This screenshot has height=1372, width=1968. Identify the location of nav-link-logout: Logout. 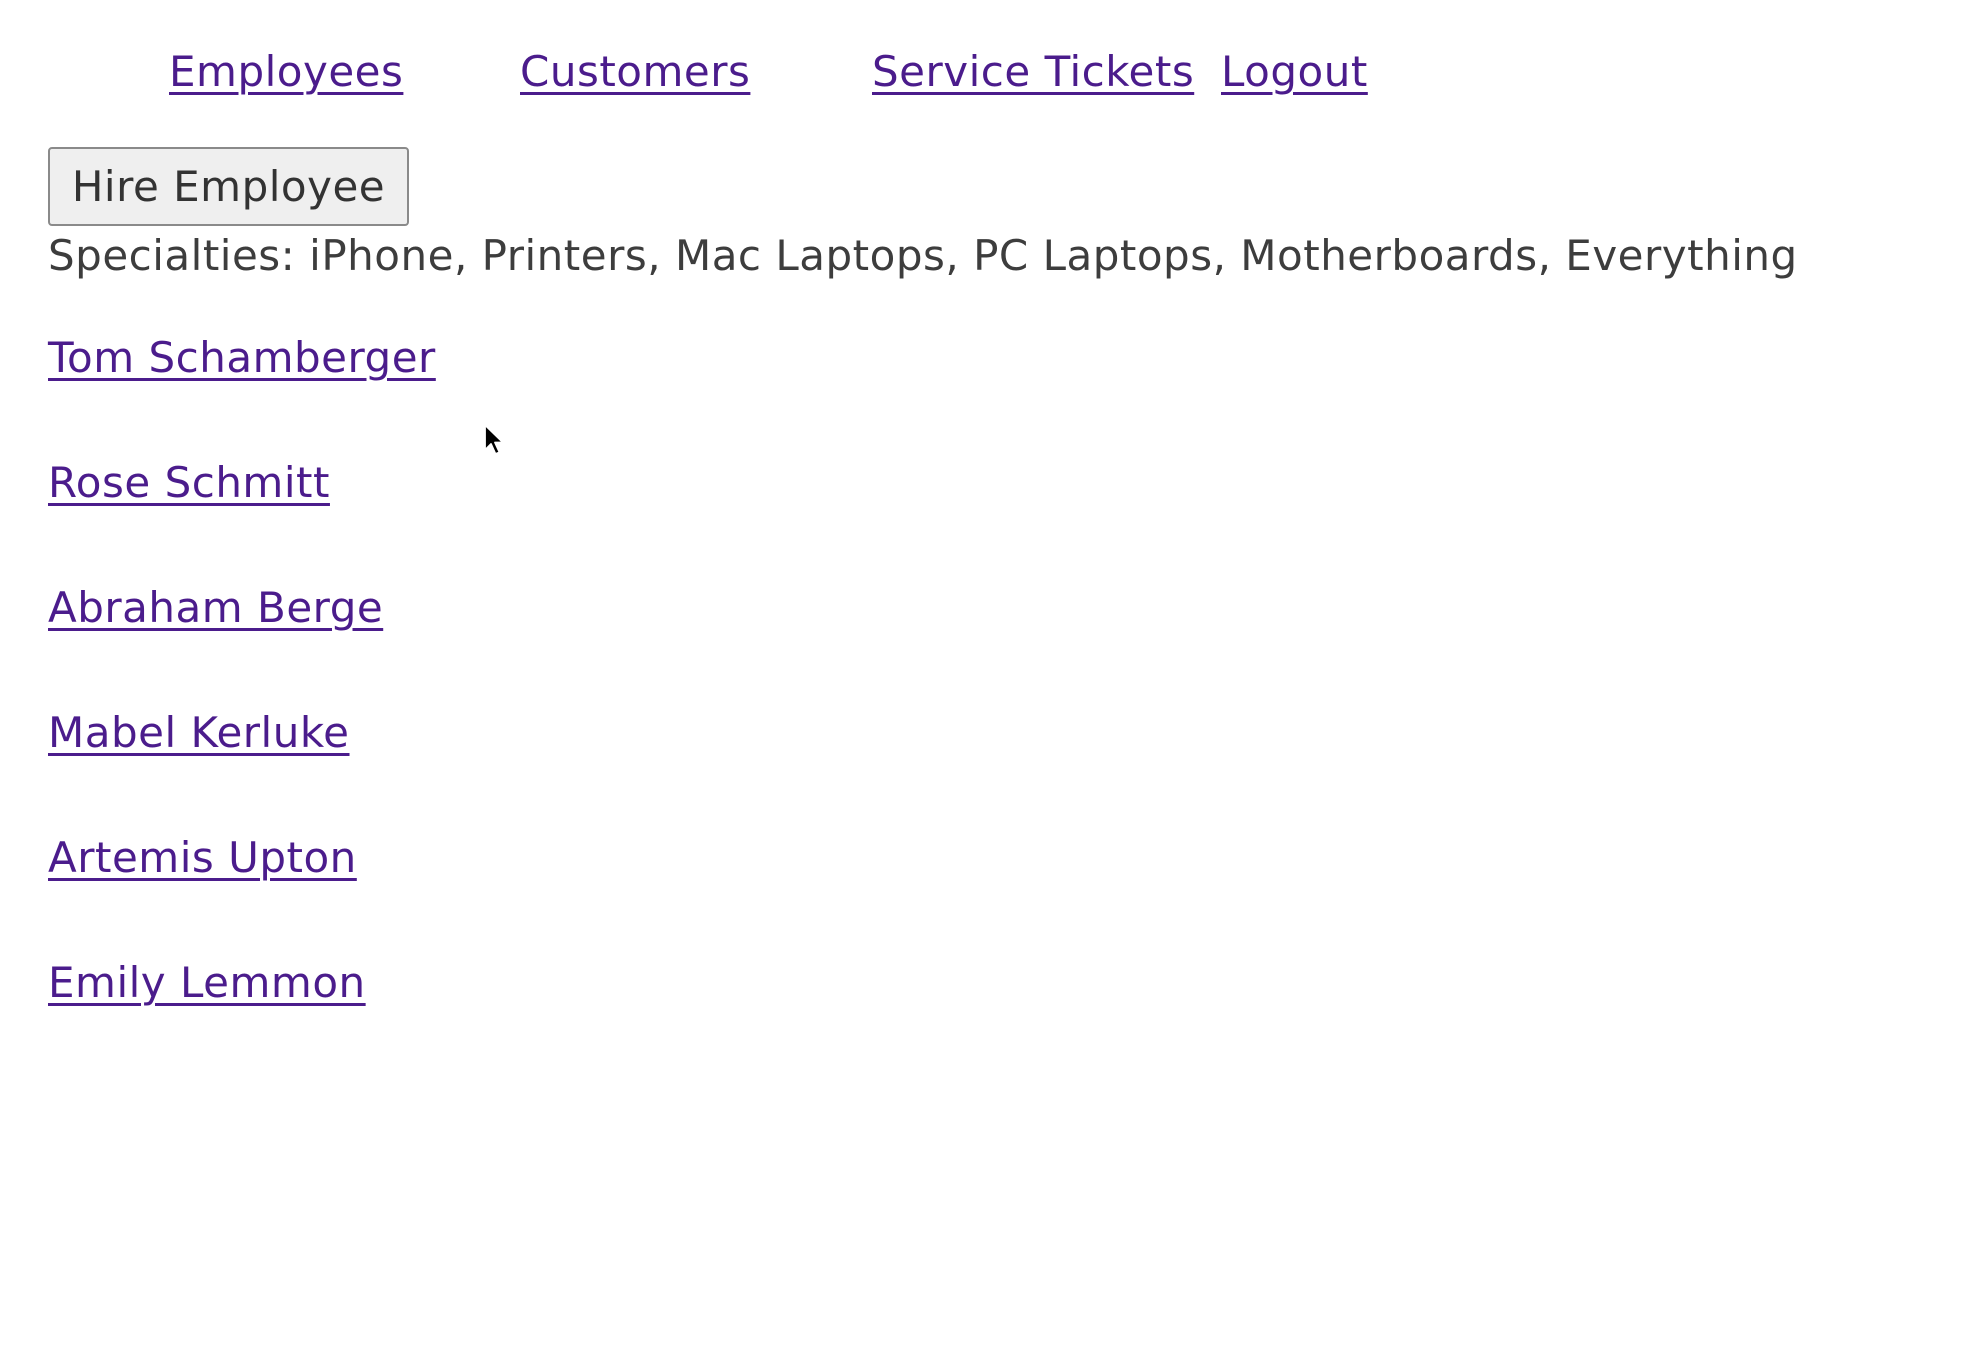
(1294, 72).